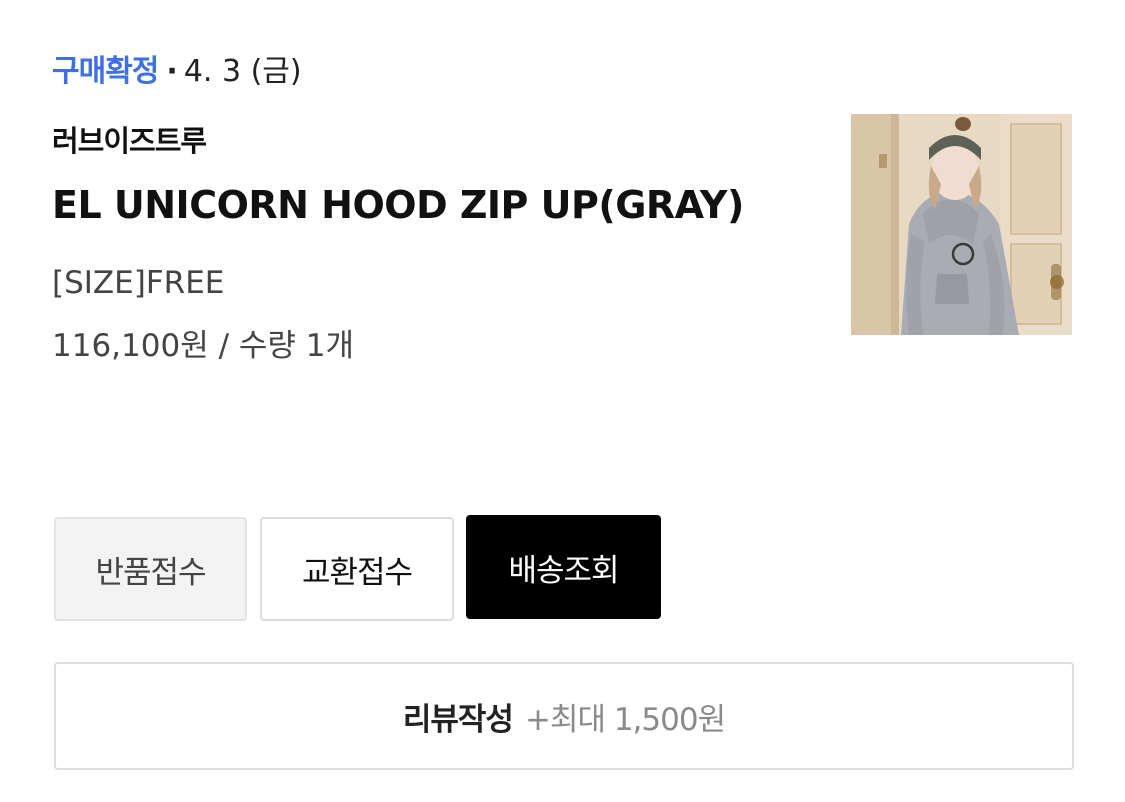  Describe the element at coordinates (105, 71) in the screenshot. I see `order-status-label: 구매확정` at that location.